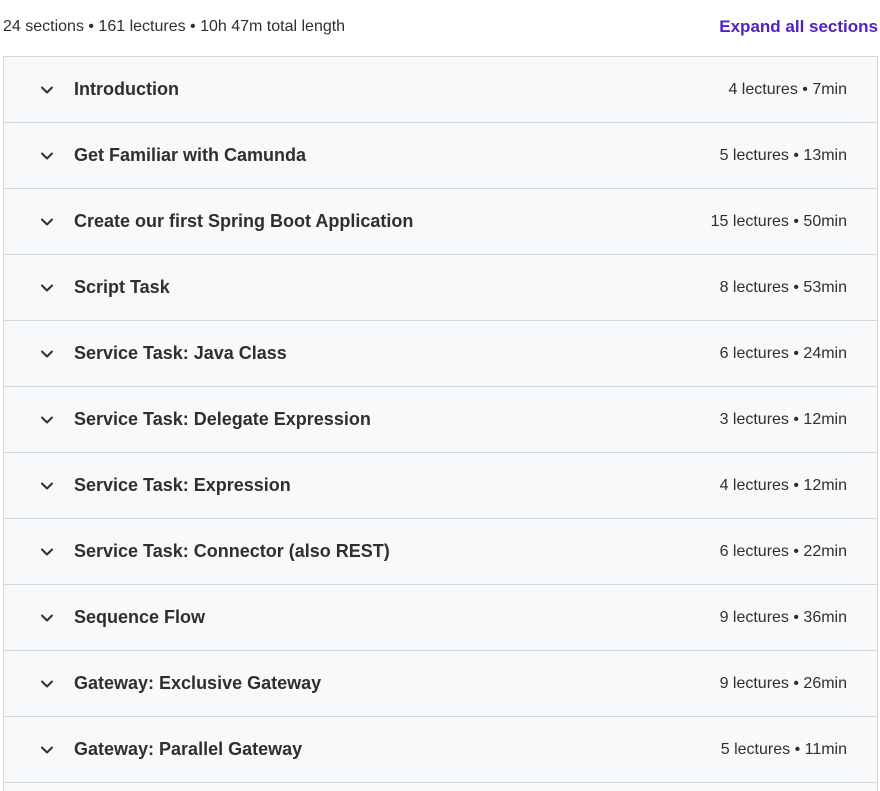 The image size is (880, 791). I want to click on section-row: Script Task 8 lectures • 53min, so click(440, 288).